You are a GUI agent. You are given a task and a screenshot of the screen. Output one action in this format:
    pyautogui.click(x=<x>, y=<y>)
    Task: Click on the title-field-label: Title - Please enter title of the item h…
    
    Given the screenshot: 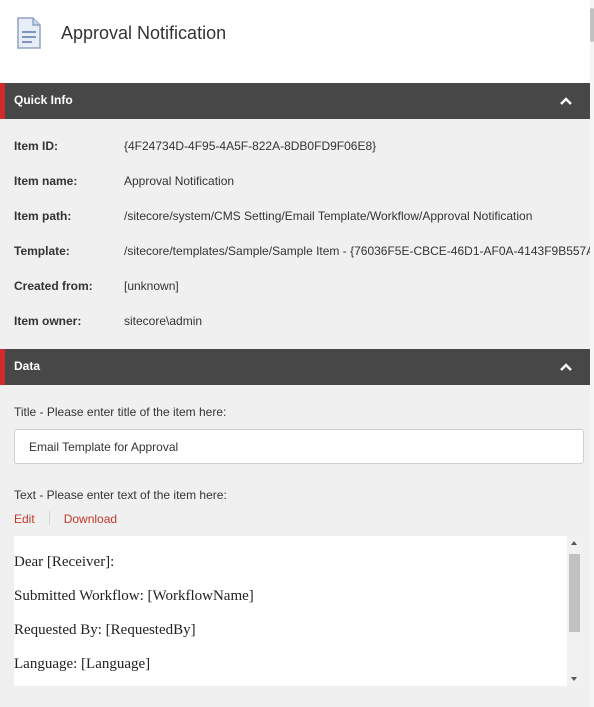 What is the action you would take?
    pyautogui.click(x=120, y=412)
    